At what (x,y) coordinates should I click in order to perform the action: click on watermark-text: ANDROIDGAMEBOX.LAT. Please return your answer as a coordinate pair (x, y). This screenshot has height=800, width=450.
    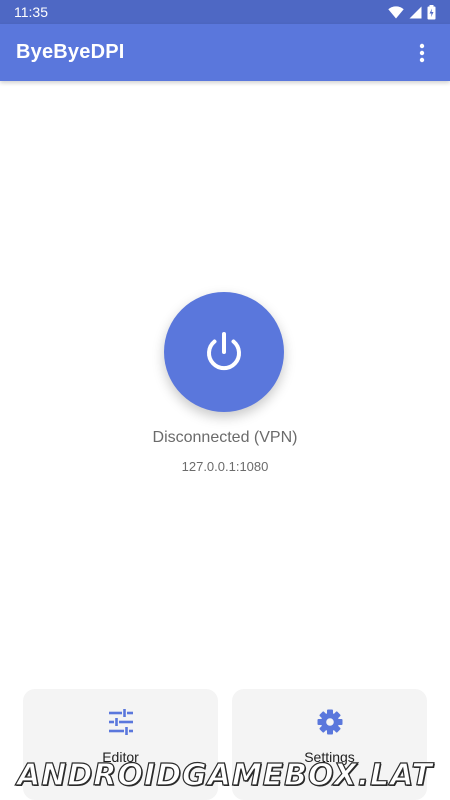
    Looking at the image, I should click on (224, 775).